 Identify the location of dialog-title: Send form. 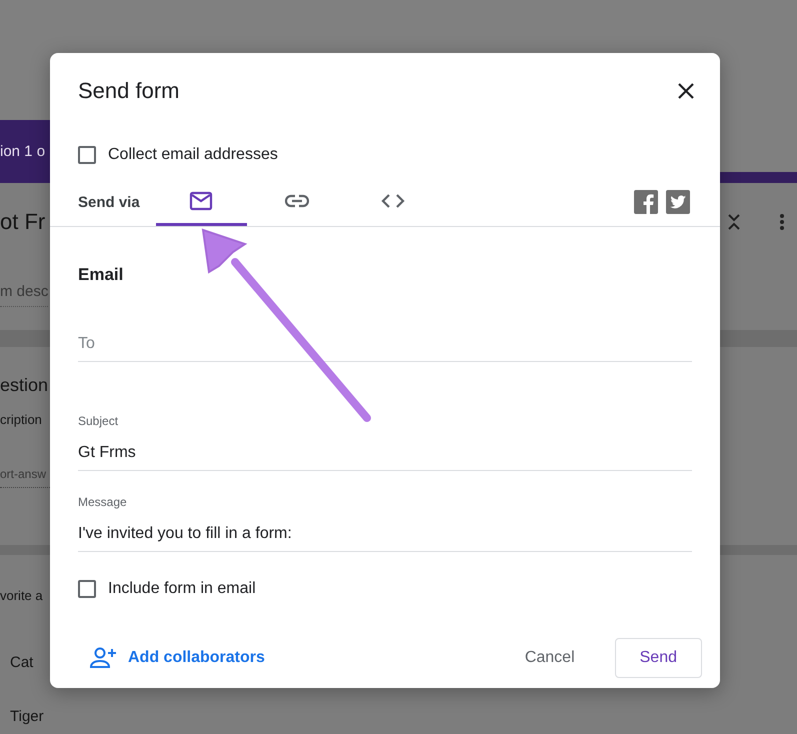
(129, 91).